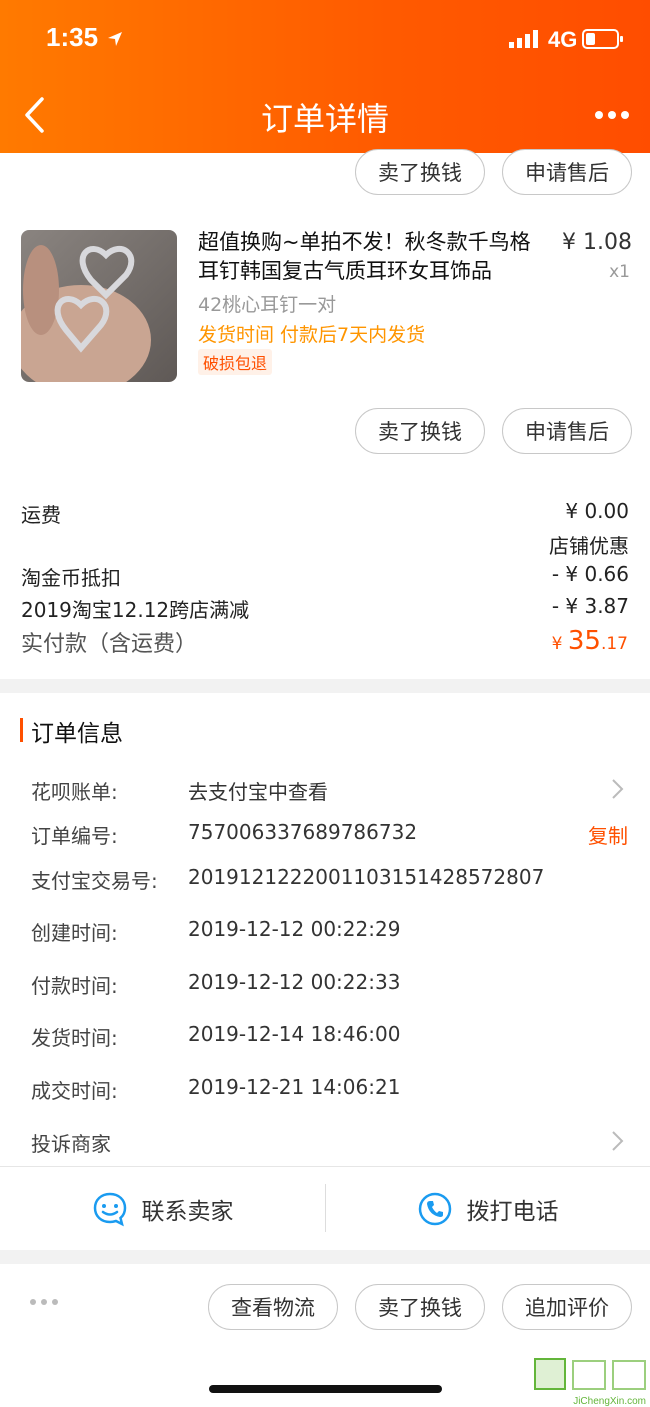 Image resolution: width=650 pixels, height=1407 pixels. I want to click on promo-value: - ¥ 3.87, so click(590, 606).